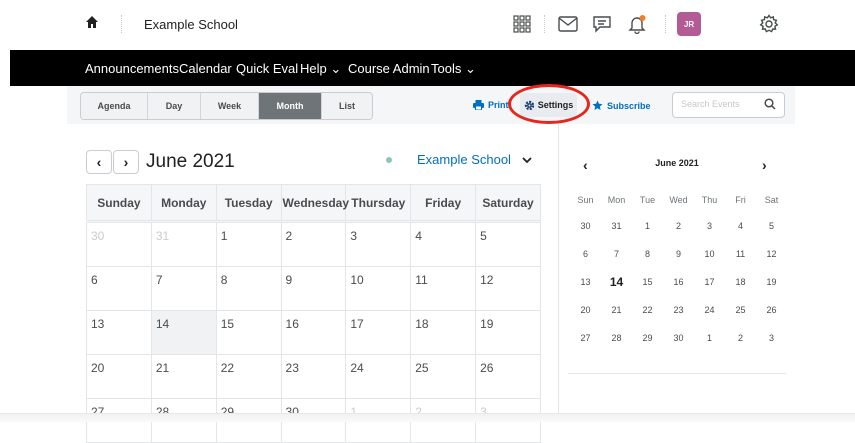 The height and width of the screenshot is (443, 855). What do you see at coordinates (313, 376) in the screenshot?
I see `day-cell: 23` at bounding box center [313, 376].